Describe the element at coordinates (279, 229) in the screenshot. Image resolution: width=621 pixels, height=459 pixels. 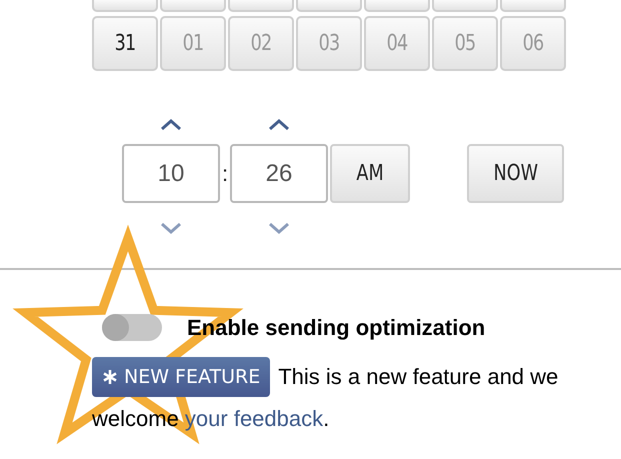
I see `minute-down-chevron-icon` at that location.